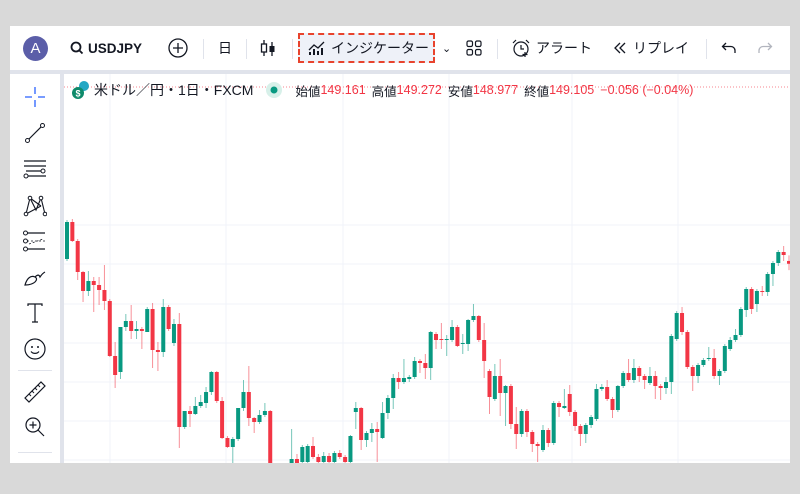 This screenshot has width=800, height=494. Describe the element at coordinates (35, 349) in the screenshot. I see `emoji-tool` at that location.